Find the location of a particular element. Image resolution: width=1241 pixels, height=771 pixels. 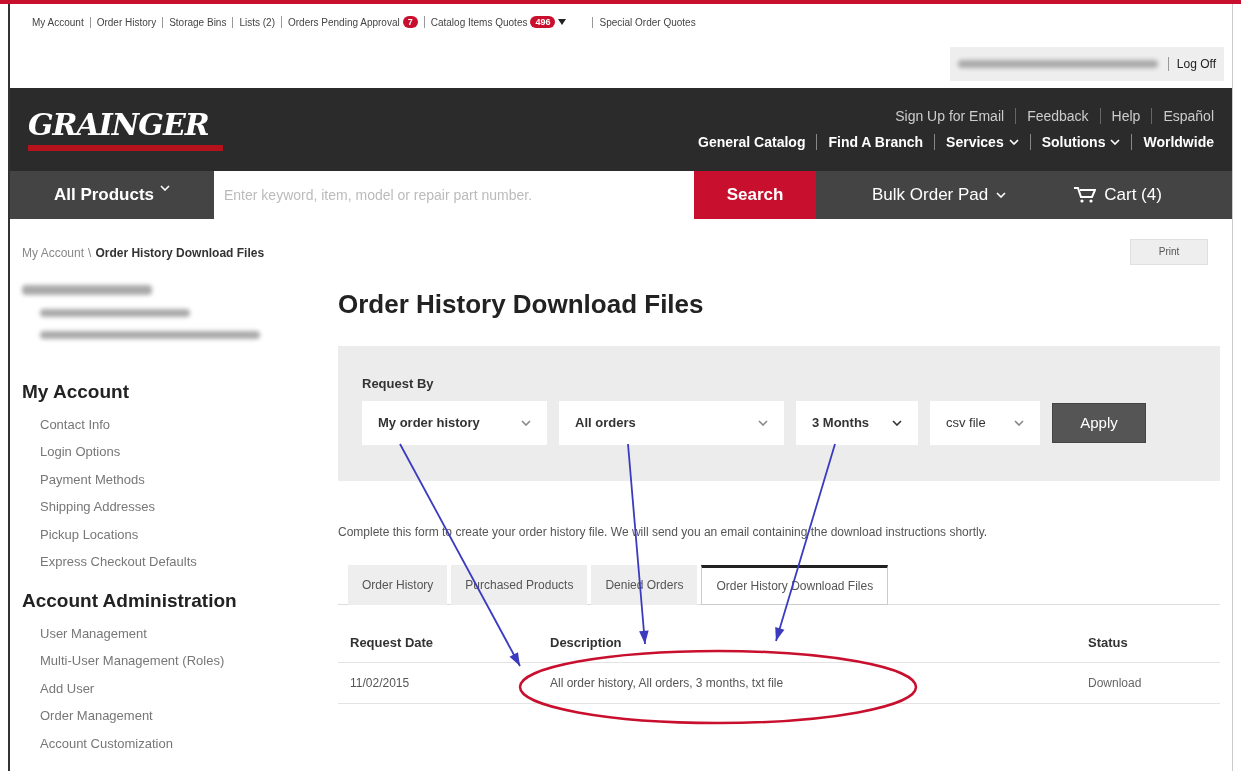

utility-link: Feedback is located at coordinates (1057, 116).